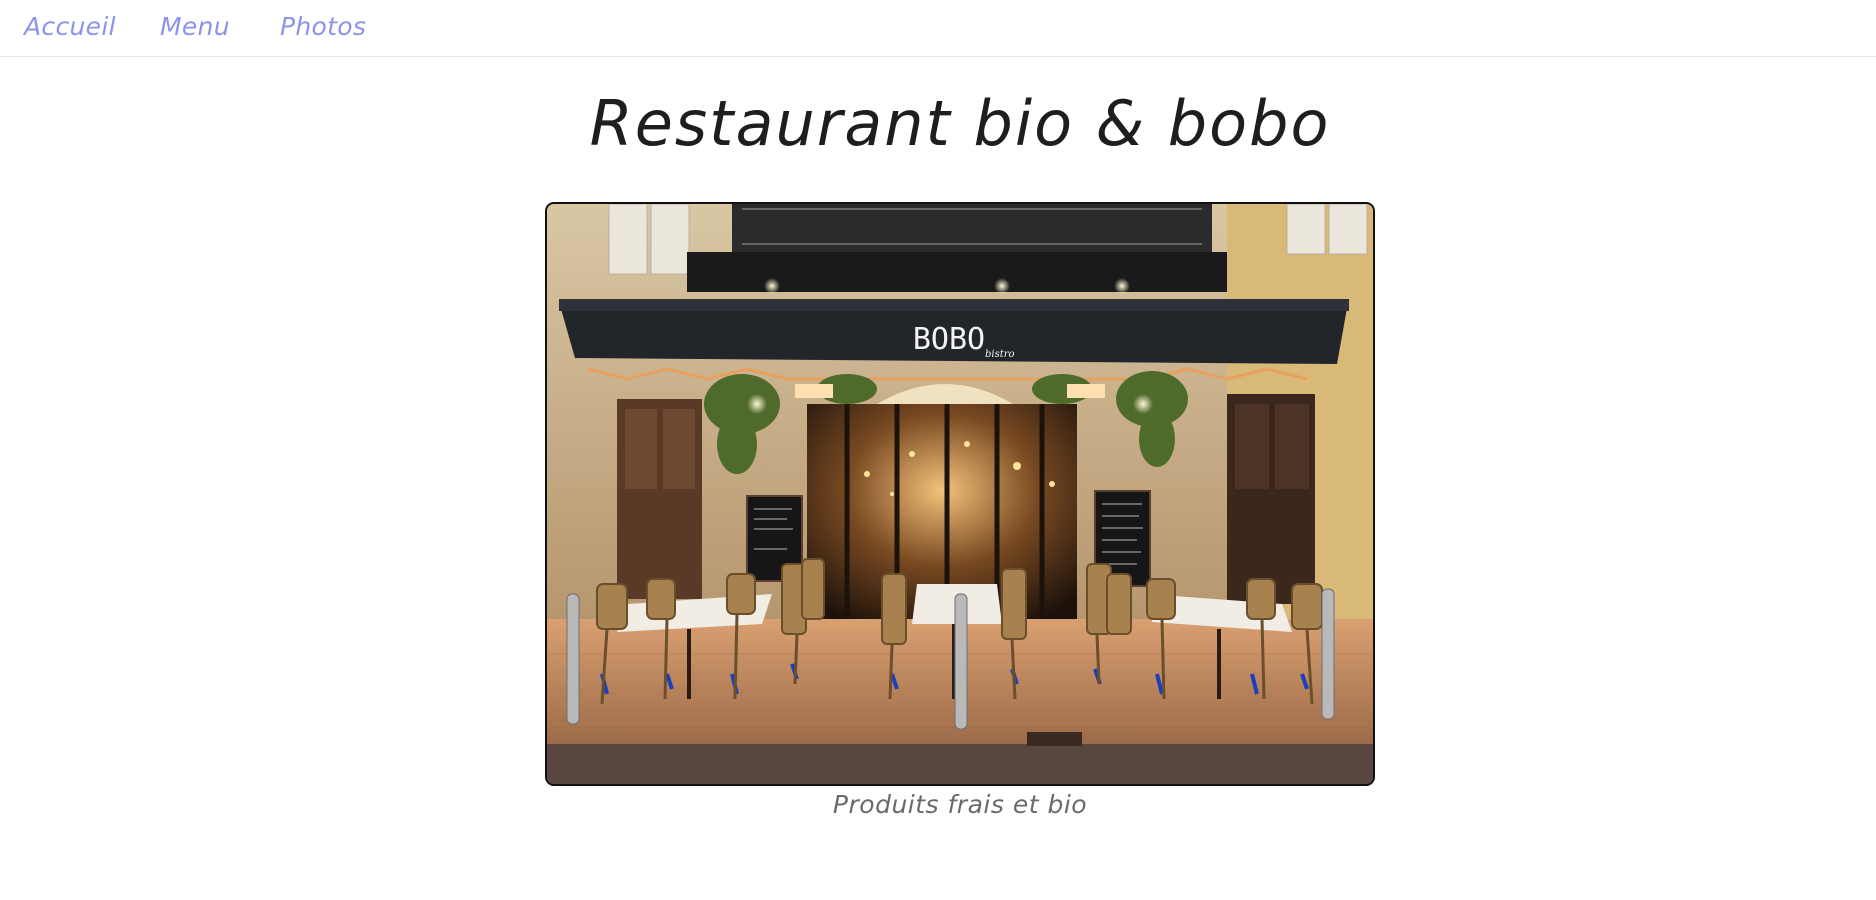 The height and width of the screenshot is (900, 1876). I want to click on nav-link-menu: Menu, so click(195, 26).